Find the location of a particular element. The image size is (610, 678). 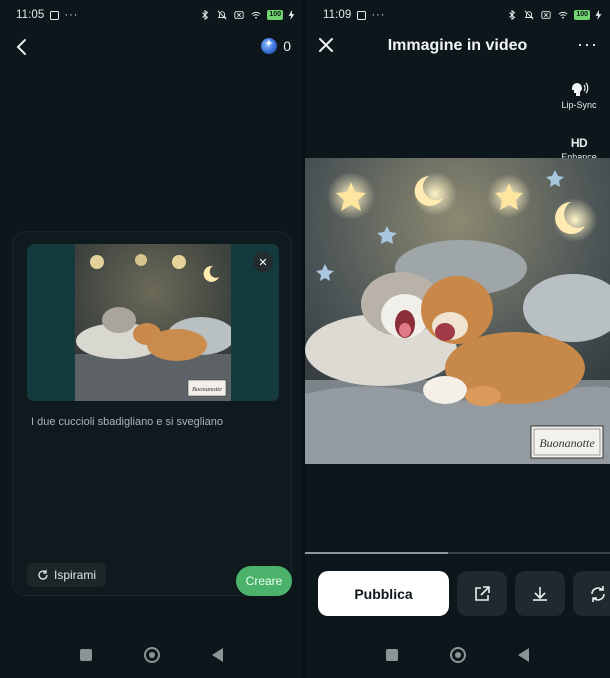

thumb-watermark: Buonanotte is located at coordinates (207, 389).